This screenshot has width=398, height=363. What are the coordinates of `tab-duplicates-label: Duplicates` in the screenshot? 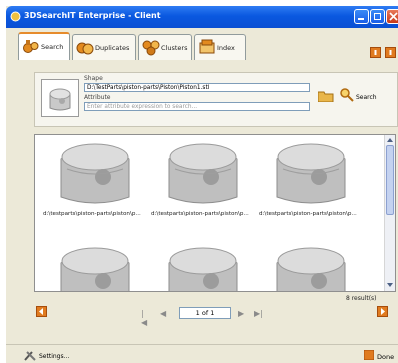 It's located at (112, 48).